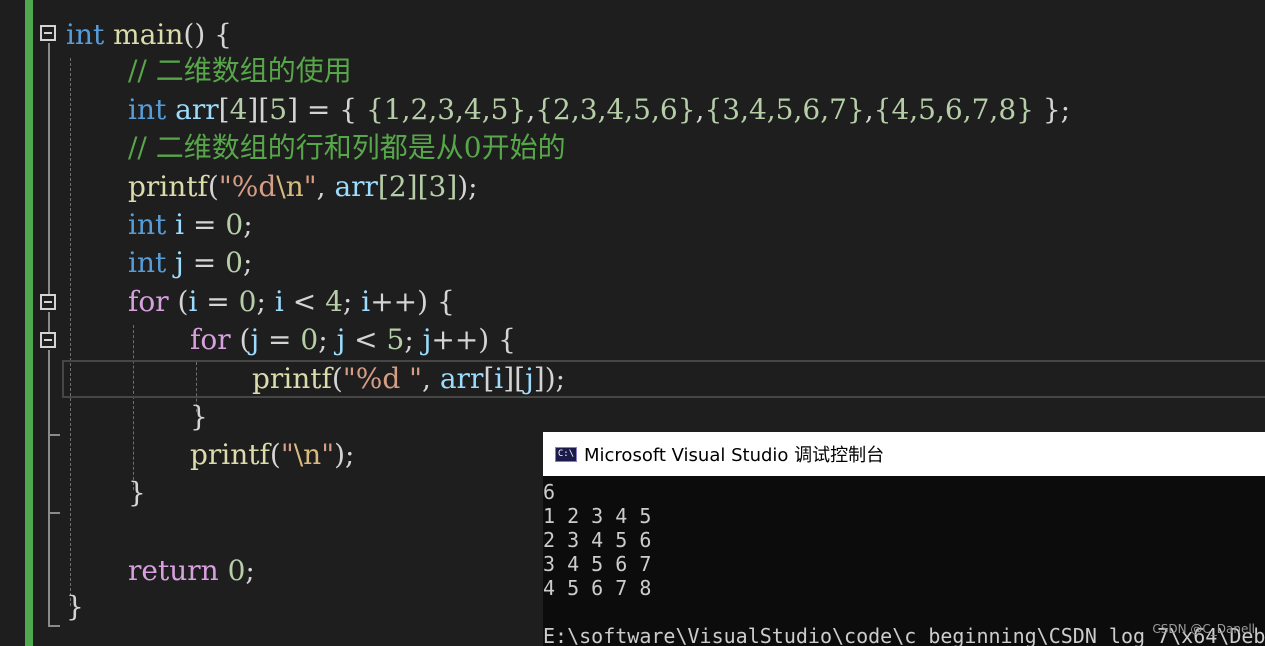 The height and width of the screenshot is (646, 1265). I want to click on console-output-line: 1 2 3 4 5, so click(597, 516).